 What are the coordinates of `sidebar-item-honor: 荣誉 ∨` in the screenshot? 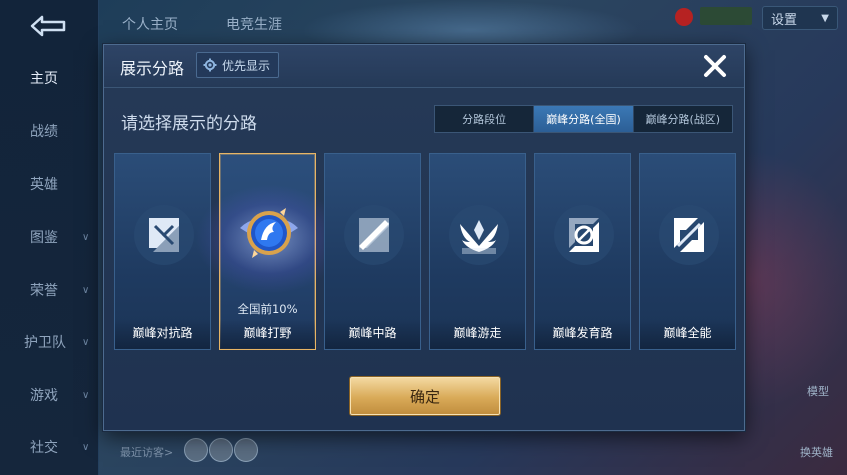 It's located at (49, 290).